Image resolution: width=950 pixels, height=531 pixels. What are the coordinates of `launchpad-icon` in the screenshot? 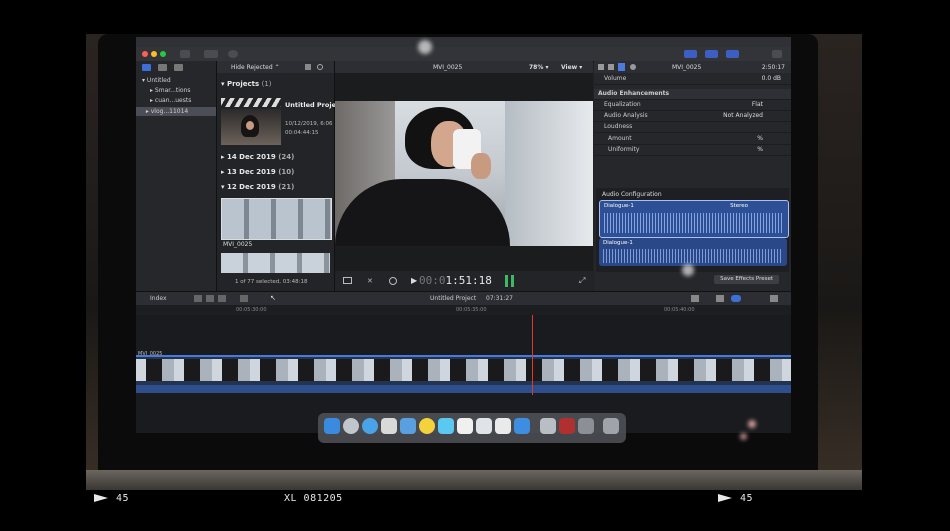 It's located at (351, 426).